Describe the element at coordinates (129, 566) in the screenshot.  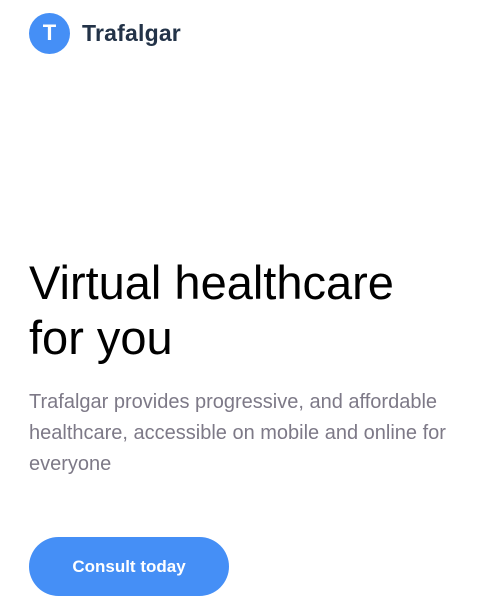
I see `consult-today-button: Consult today` at that location.